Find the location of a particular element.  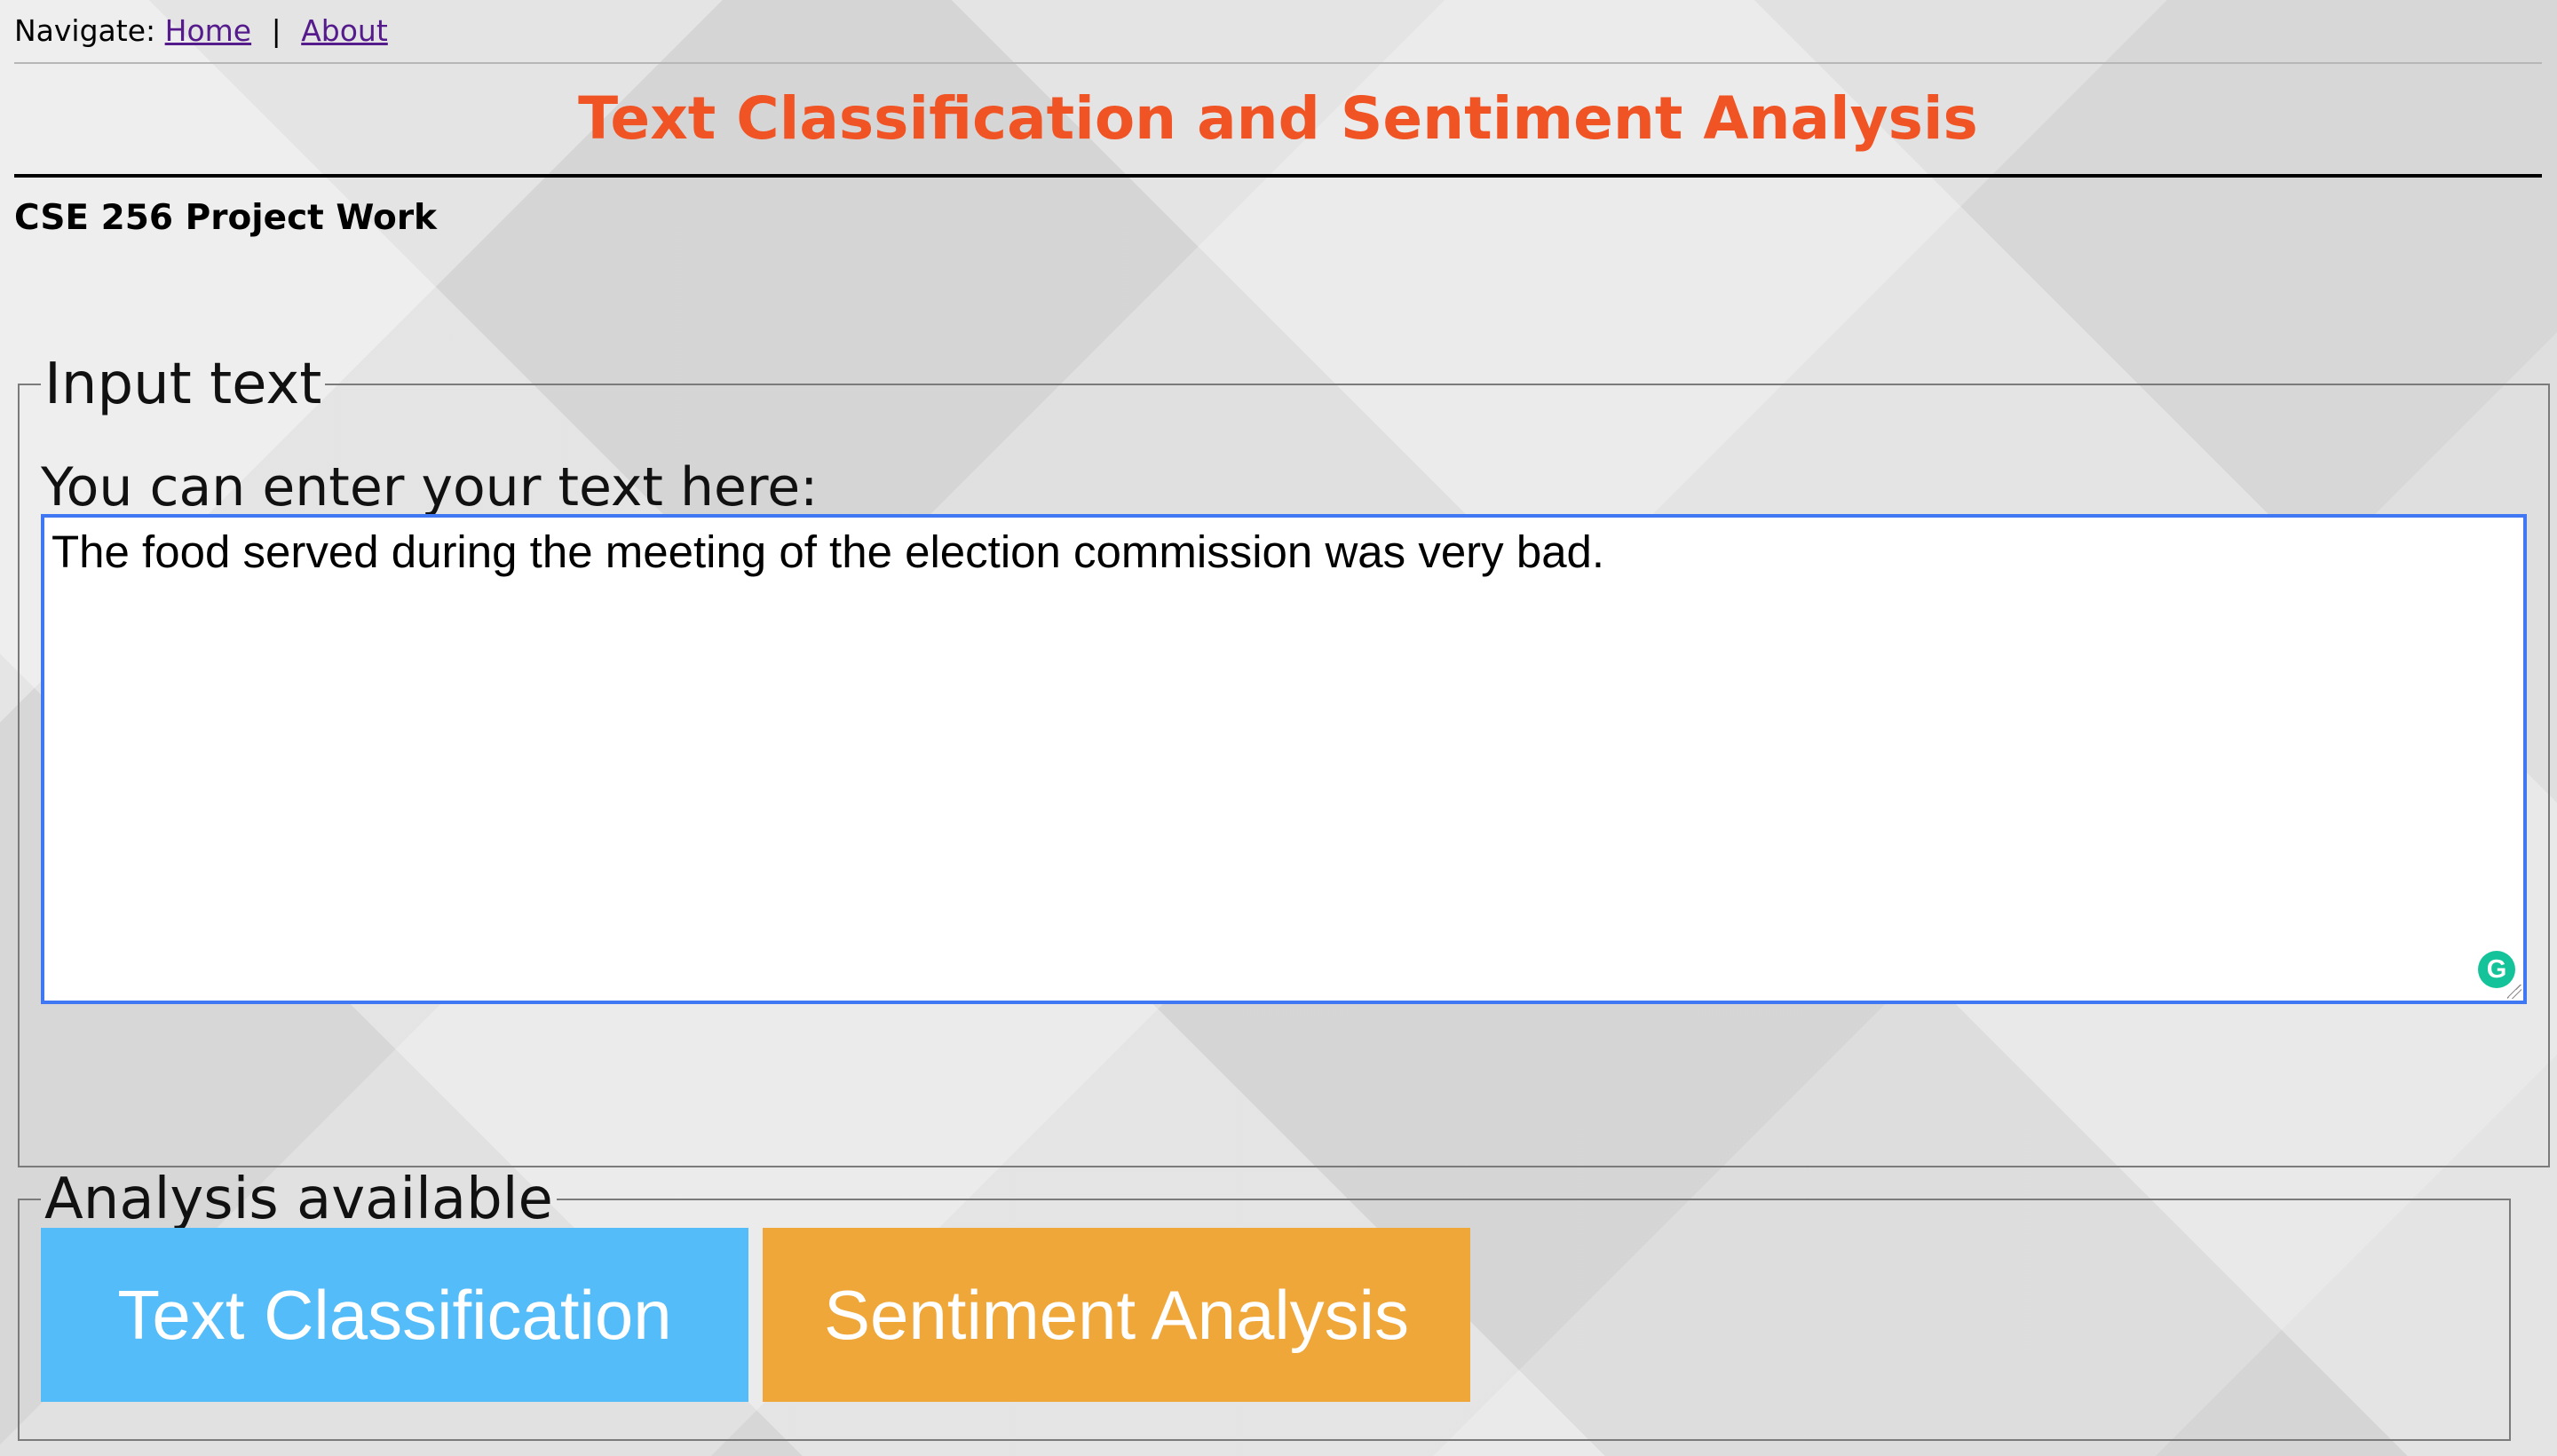

home-link: Home is located at coordinates (208, 30).